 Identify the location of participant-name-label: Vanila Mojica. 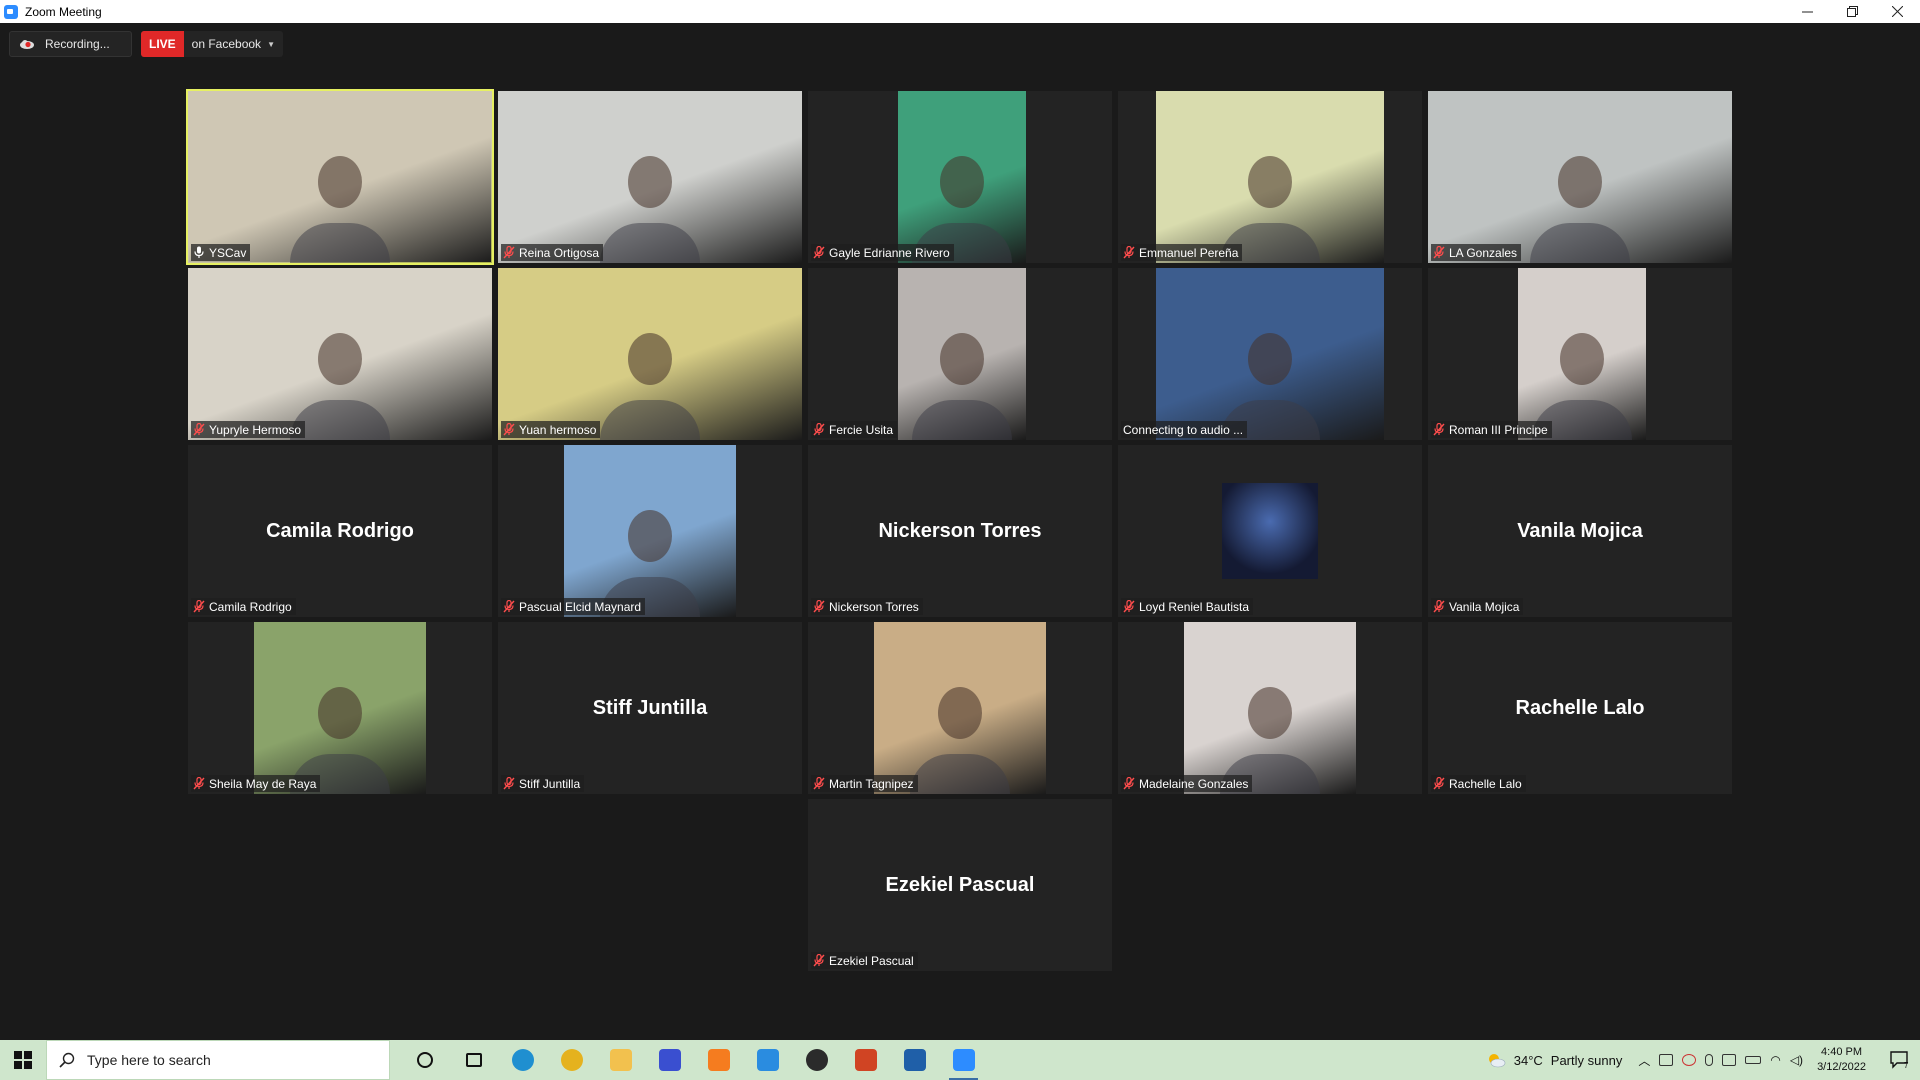
(1477, 606).